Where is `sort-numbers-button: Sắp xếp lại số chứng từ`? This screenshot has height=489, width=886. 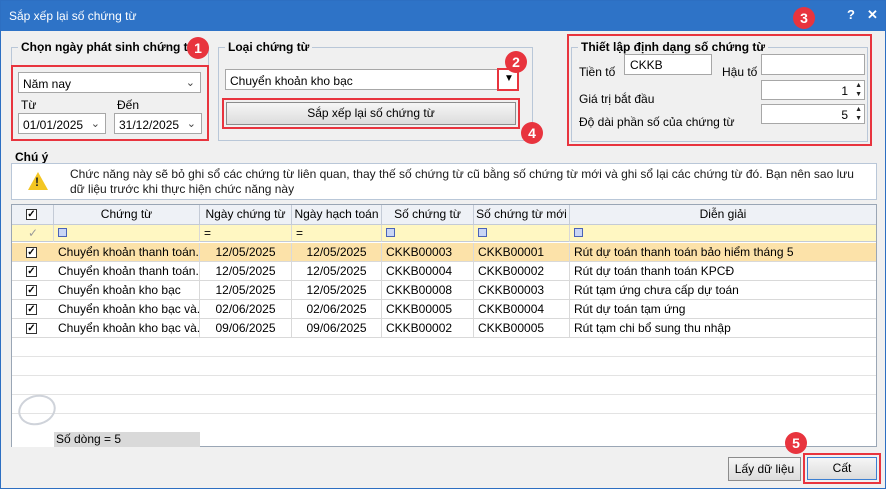 sort-numbers-button: Sắp xếp lại số chứng từ is located at coordinates (371, 113).